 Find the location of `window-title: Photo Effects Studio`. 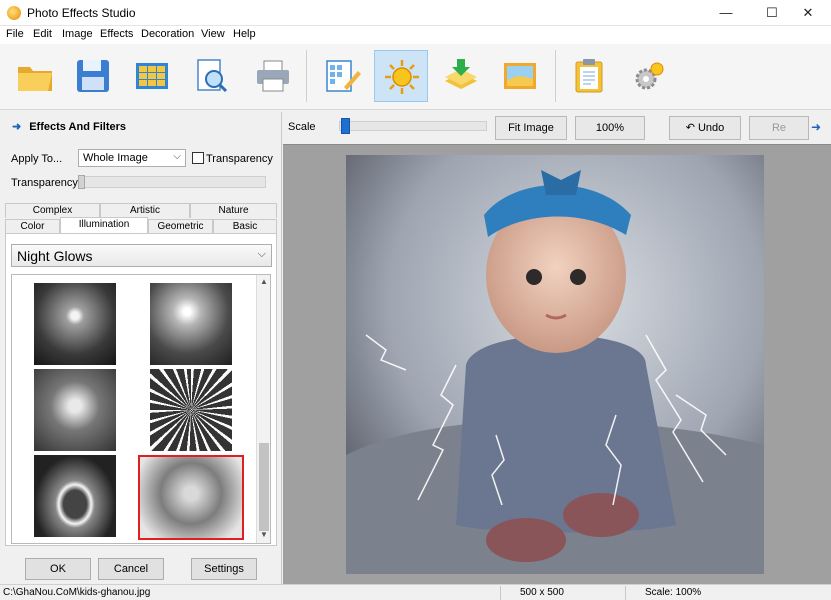

window-title: Photo Effects Studio is located at coordinates (81, 13).